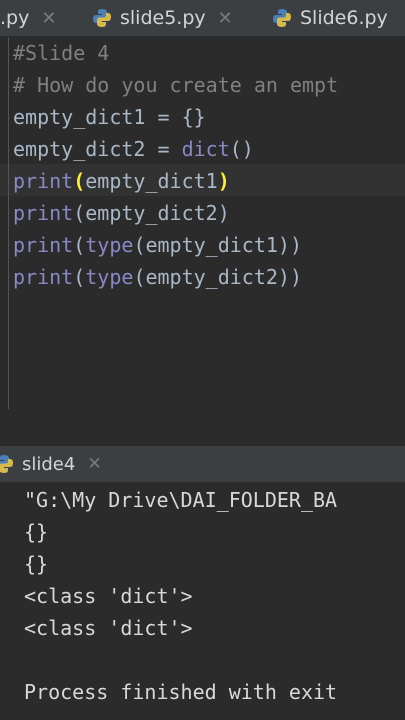  What do you see at coordinates (15, 18) in the screenshot?
I see `tab-label: .py` at bounding box center [15, 18].